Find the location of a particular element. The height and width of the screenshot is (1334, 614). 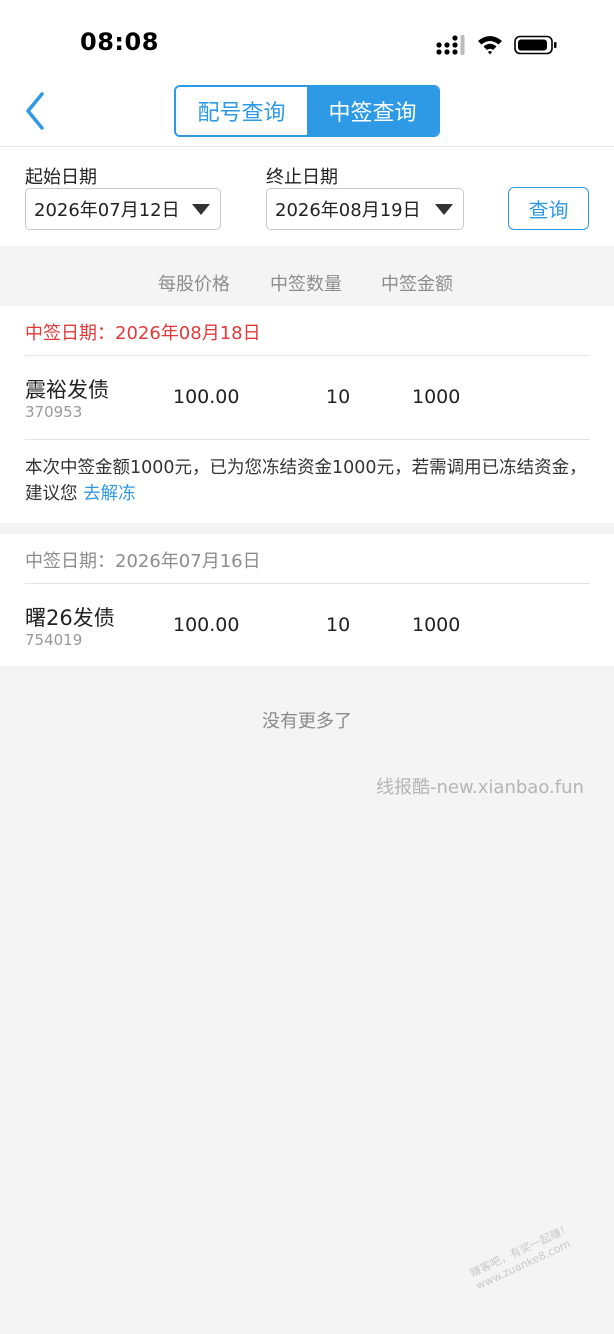

column-header: 每股价格 中签数量 中签金额 is located at coordinates (307, 282).